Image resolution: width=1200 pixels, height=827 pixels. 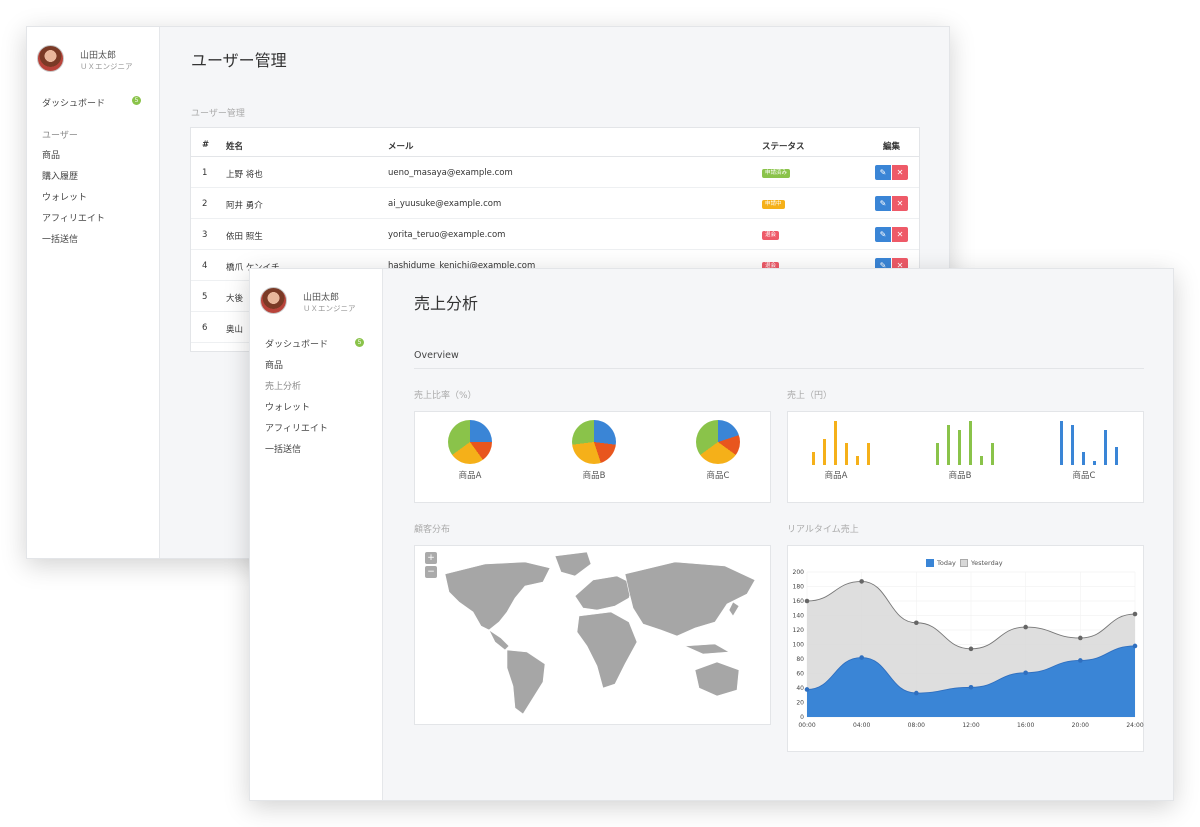 I want to click on x-tick-label: 20:00, so click(x=1080, y=725).